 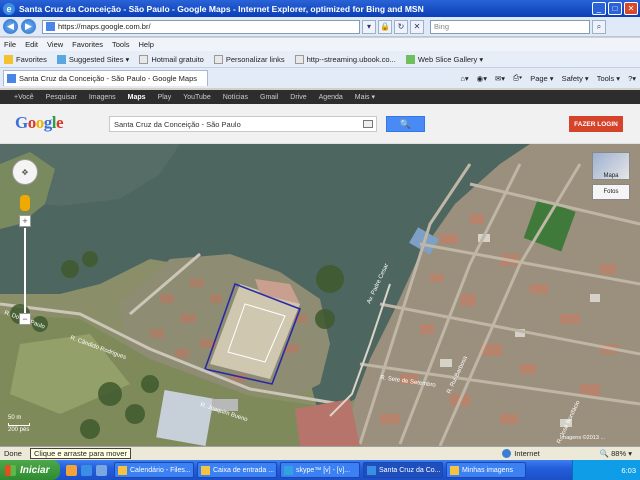 I want to click on command-bar: ⌂▾ ◉▾ ✉▾ ⎙▾ Page ▾ Safety ▾ Tools ▾ ?▾, so click(x=544, y=78).